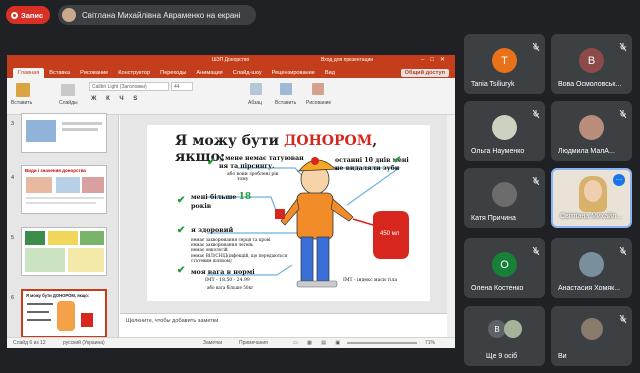 The image size is (640, 373). I want to click on blood-bag-label: 450 мл, so click(390, 234).